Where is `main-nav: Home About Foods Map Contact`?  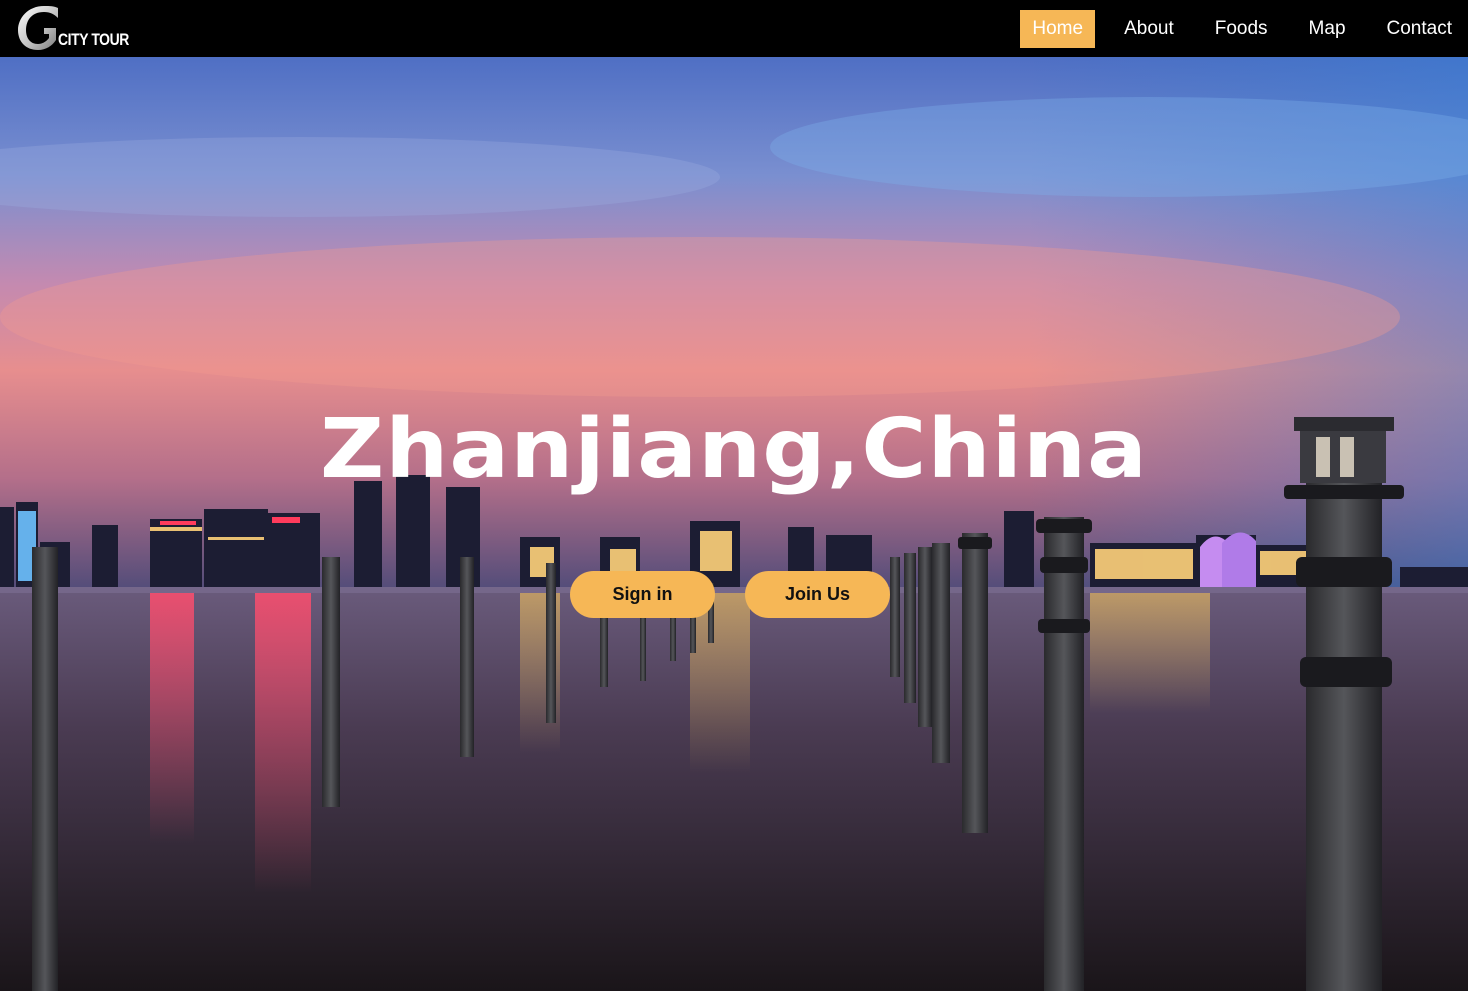 main-nav: Home About Foods Map Contact is located at coordinates (1244, 28).